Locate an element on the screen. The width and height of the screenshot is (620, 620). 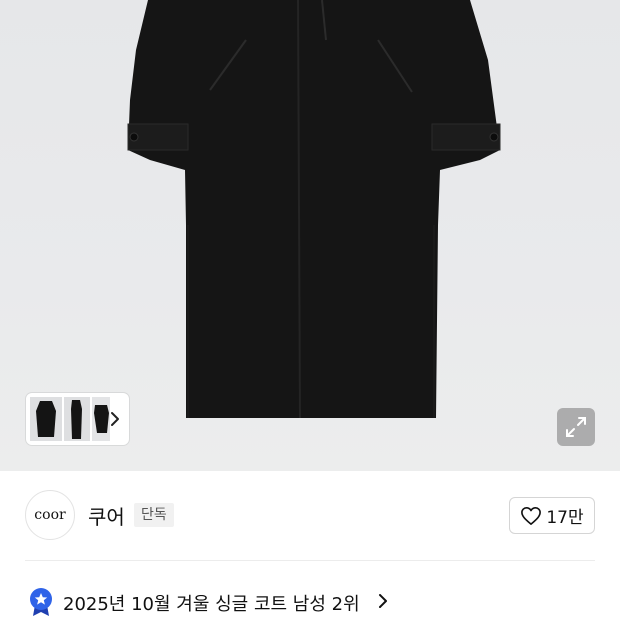
brand-name: 쿠어 is located at coordinates (106, 515).